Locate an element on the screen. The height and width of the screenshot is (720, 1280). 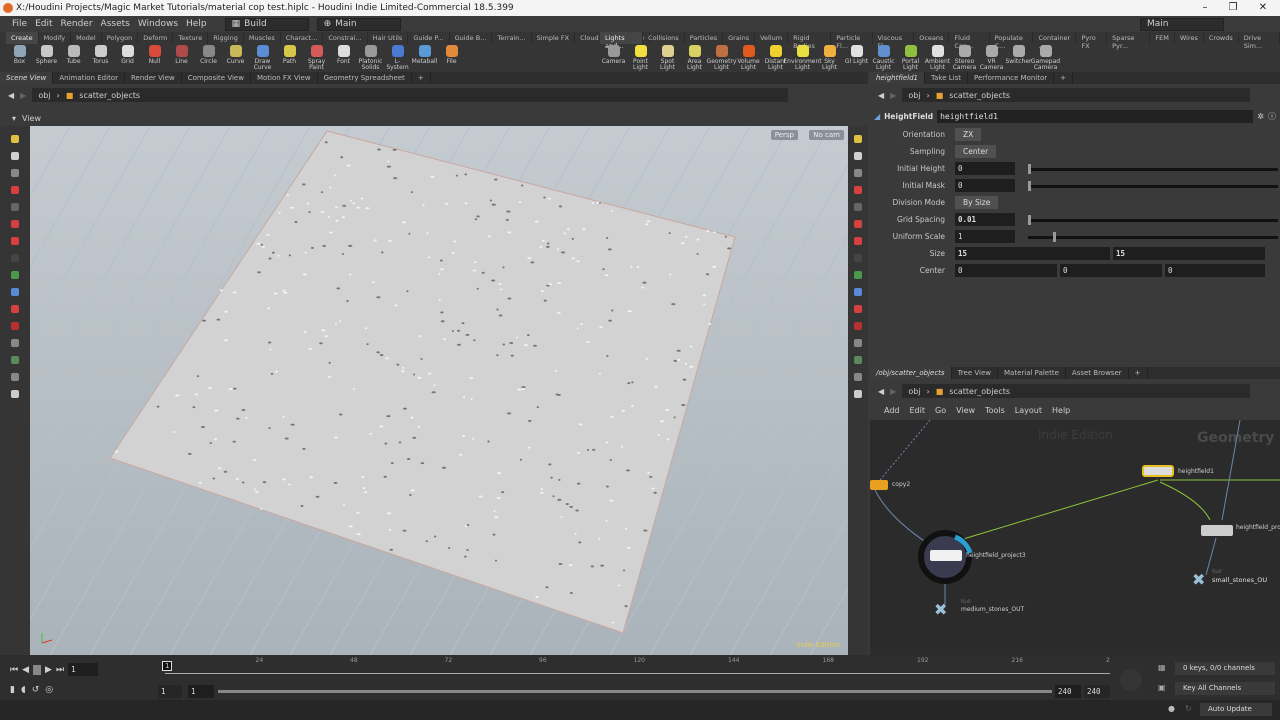
uniform-scale-field: 1 is located at coordinates (985, 236).